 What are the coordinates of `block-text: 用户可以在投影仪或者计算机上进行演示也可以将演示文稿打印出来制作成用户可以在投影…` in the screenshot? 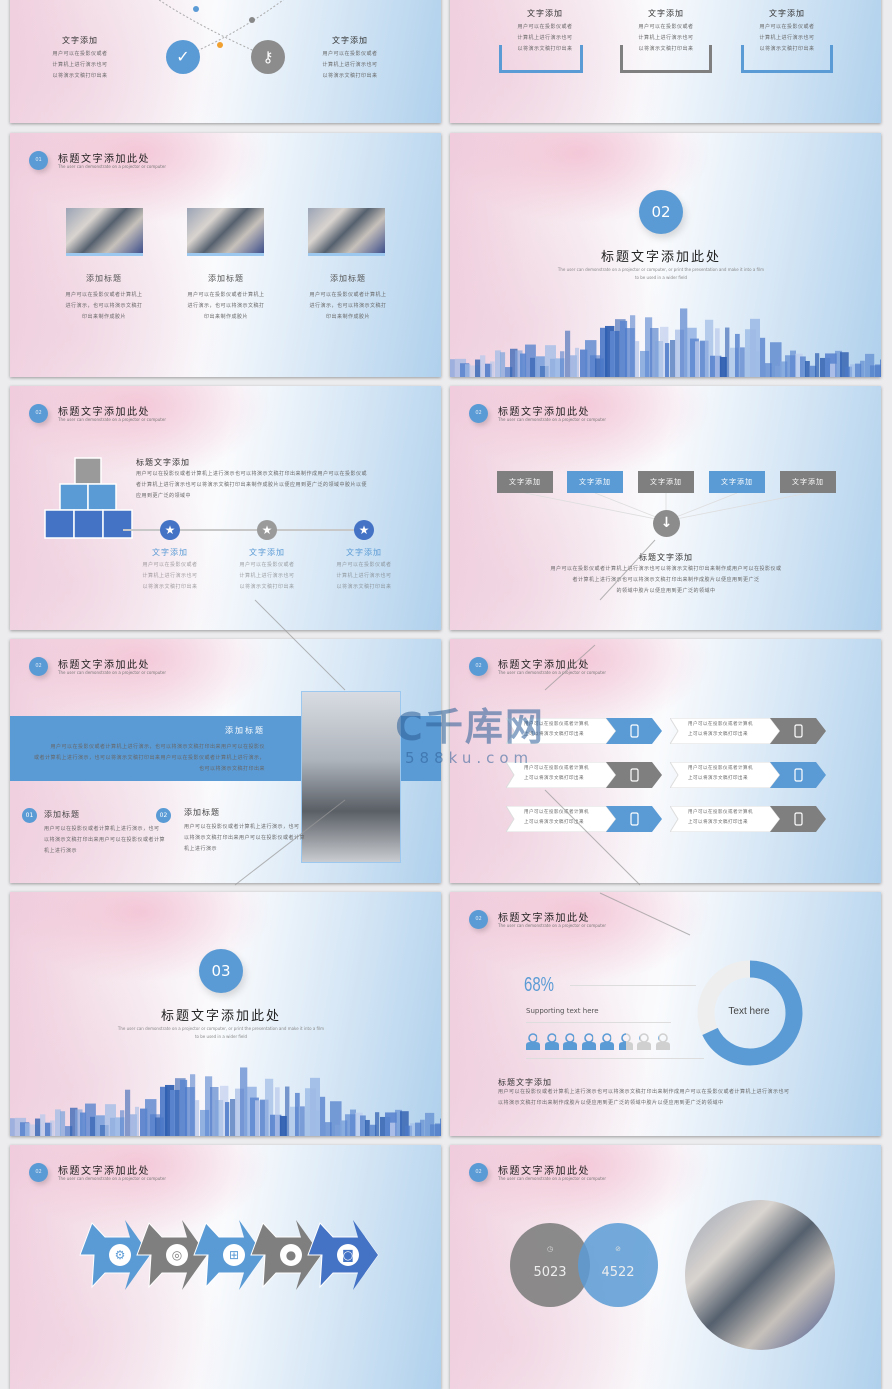 It's located at (665, 580).